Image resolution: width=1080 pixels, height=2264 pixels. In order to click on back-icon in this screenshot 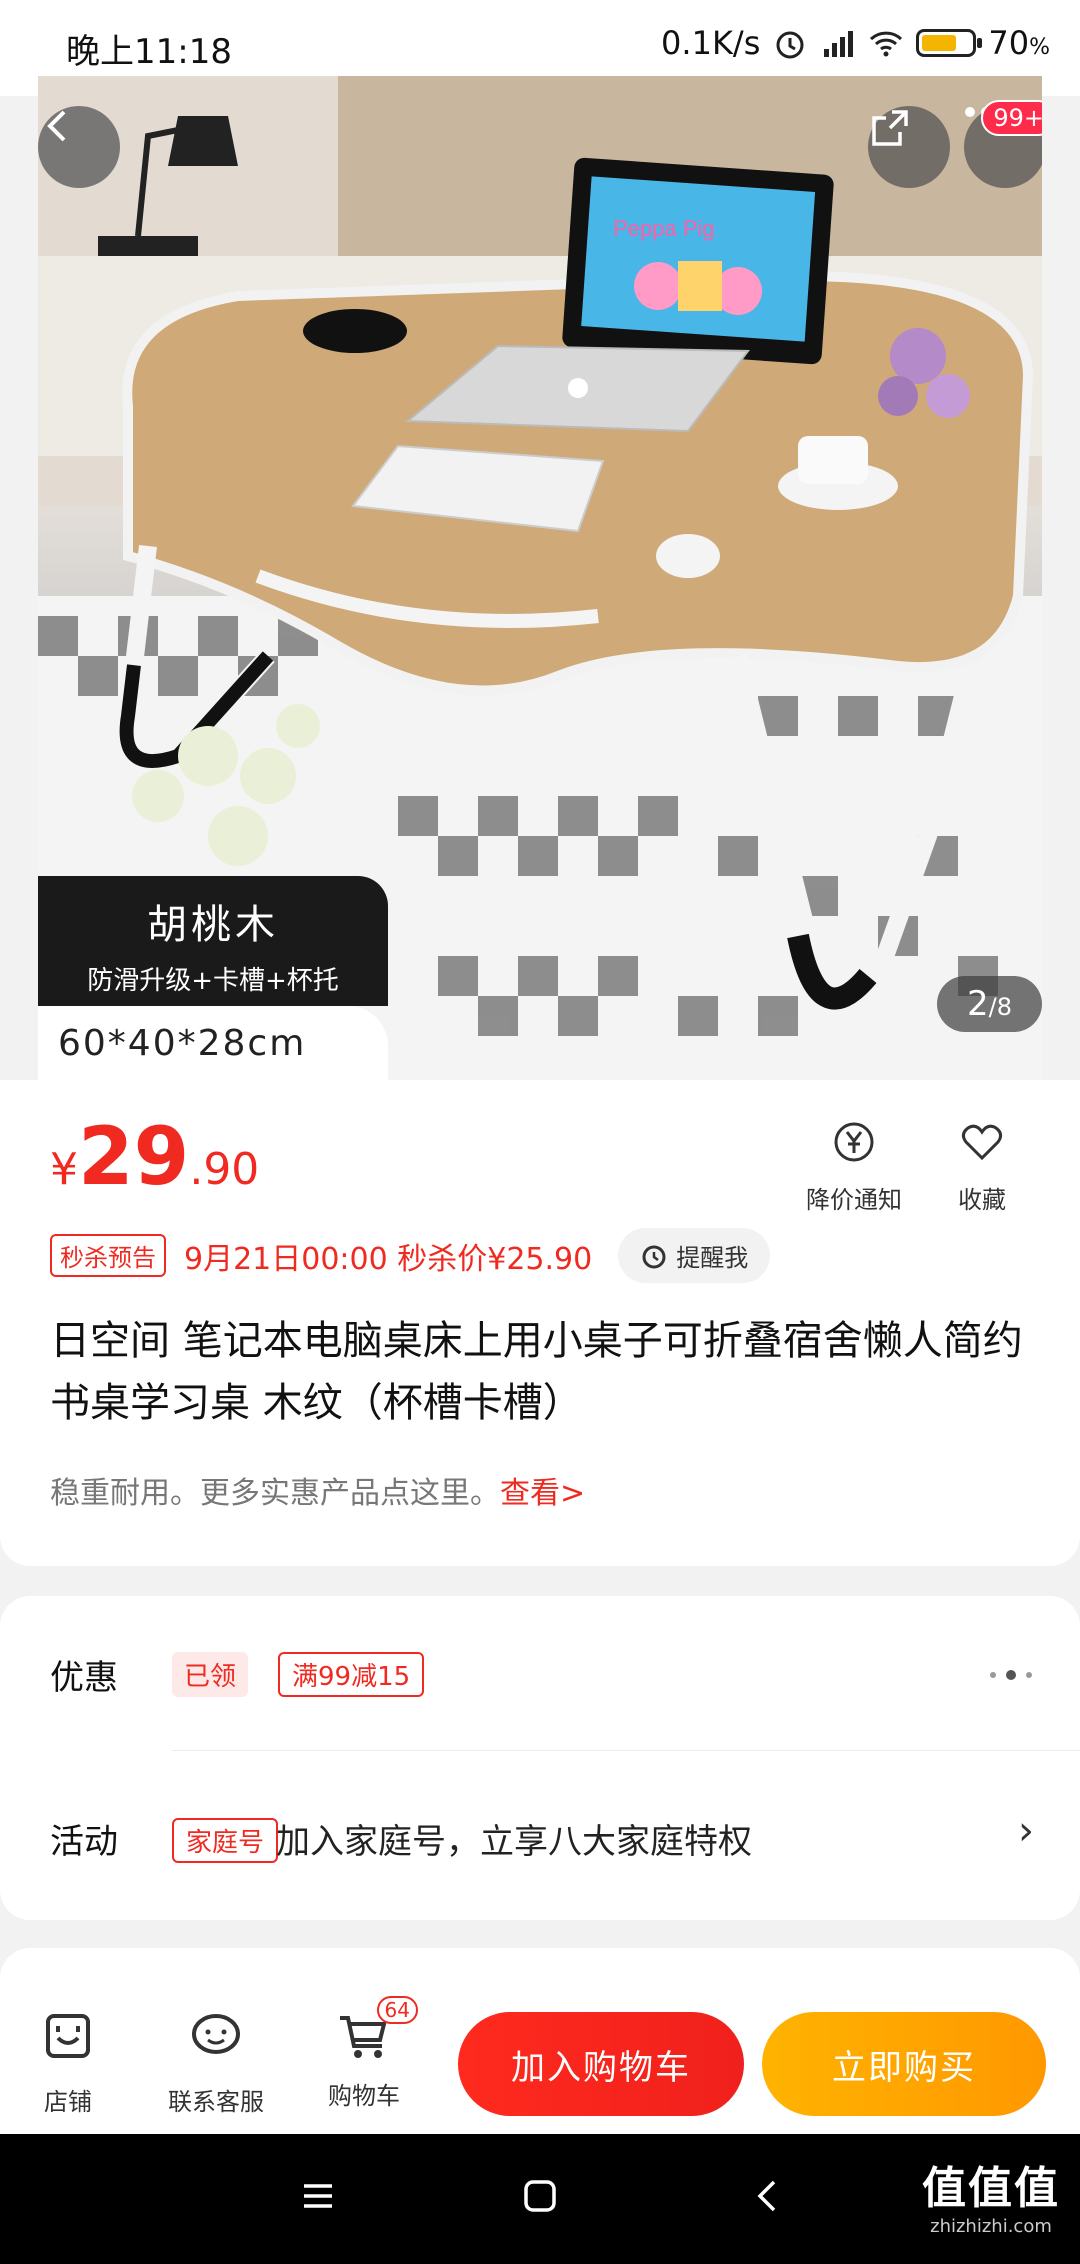, I will do `click(56, 126)`.